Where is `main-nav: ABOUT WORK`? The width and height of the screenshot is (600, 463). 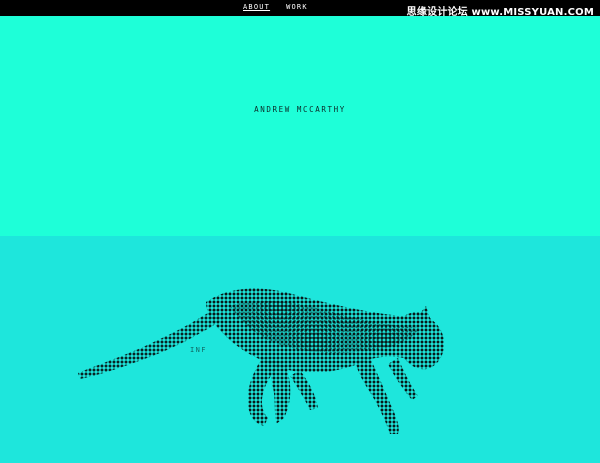
main-nav: ABOUT WORK is located at coordinates (275, 7).